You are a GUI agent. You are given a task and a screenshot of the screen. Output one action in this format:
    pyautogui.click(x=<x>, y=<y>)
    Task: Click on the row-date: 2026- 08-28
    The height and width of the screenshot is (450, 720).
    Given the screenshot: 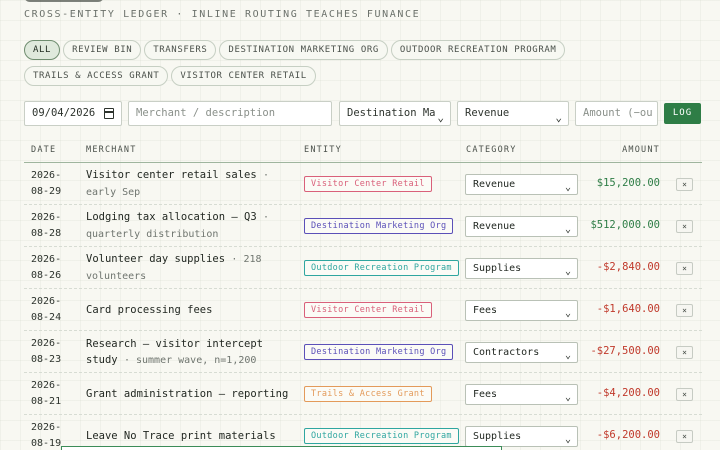 What is the action you would take?
    pyautogui.click(x=46, y=226)
    